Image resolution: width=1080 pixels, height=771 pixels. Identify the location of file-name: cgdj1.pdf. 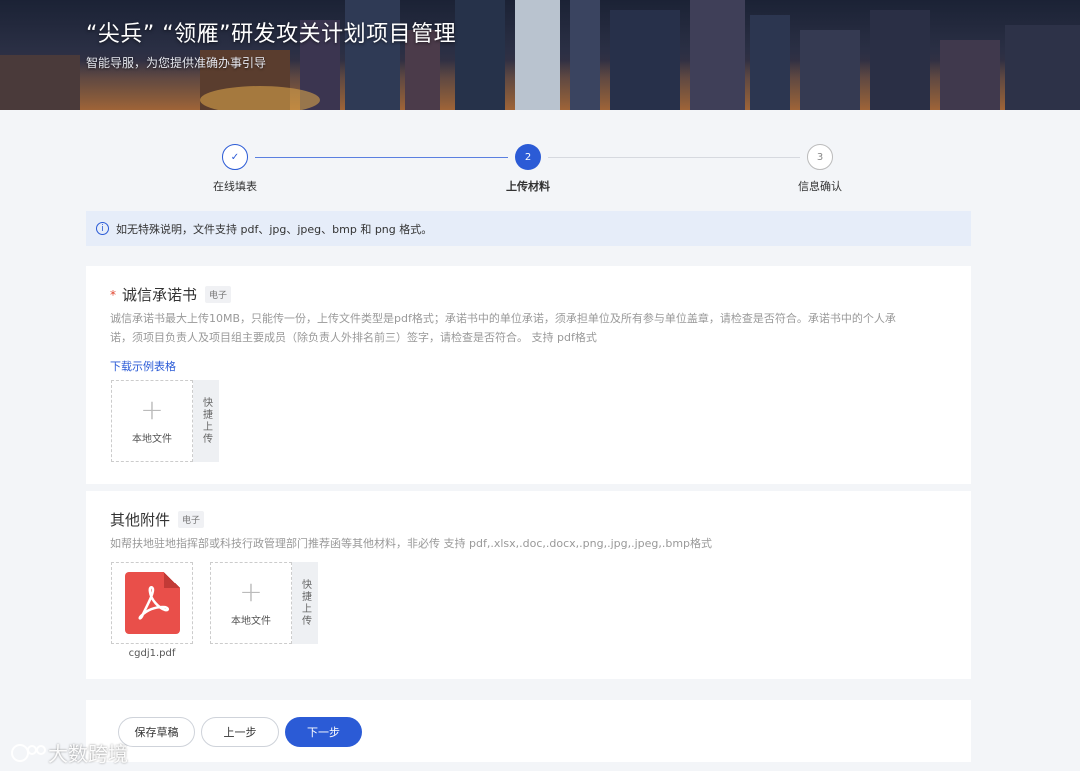
(152, 653).